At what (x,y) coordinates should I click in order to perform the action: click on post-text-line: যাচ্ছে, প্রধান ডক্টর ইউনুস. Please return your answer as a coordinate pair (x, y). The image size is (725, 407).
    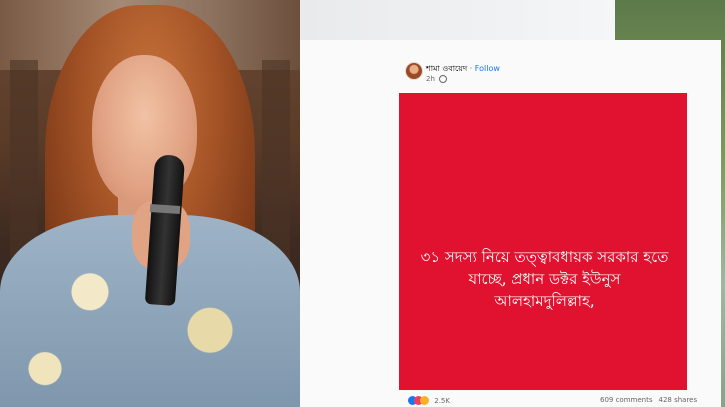
    Looking at the image, I should click on (544, 279).